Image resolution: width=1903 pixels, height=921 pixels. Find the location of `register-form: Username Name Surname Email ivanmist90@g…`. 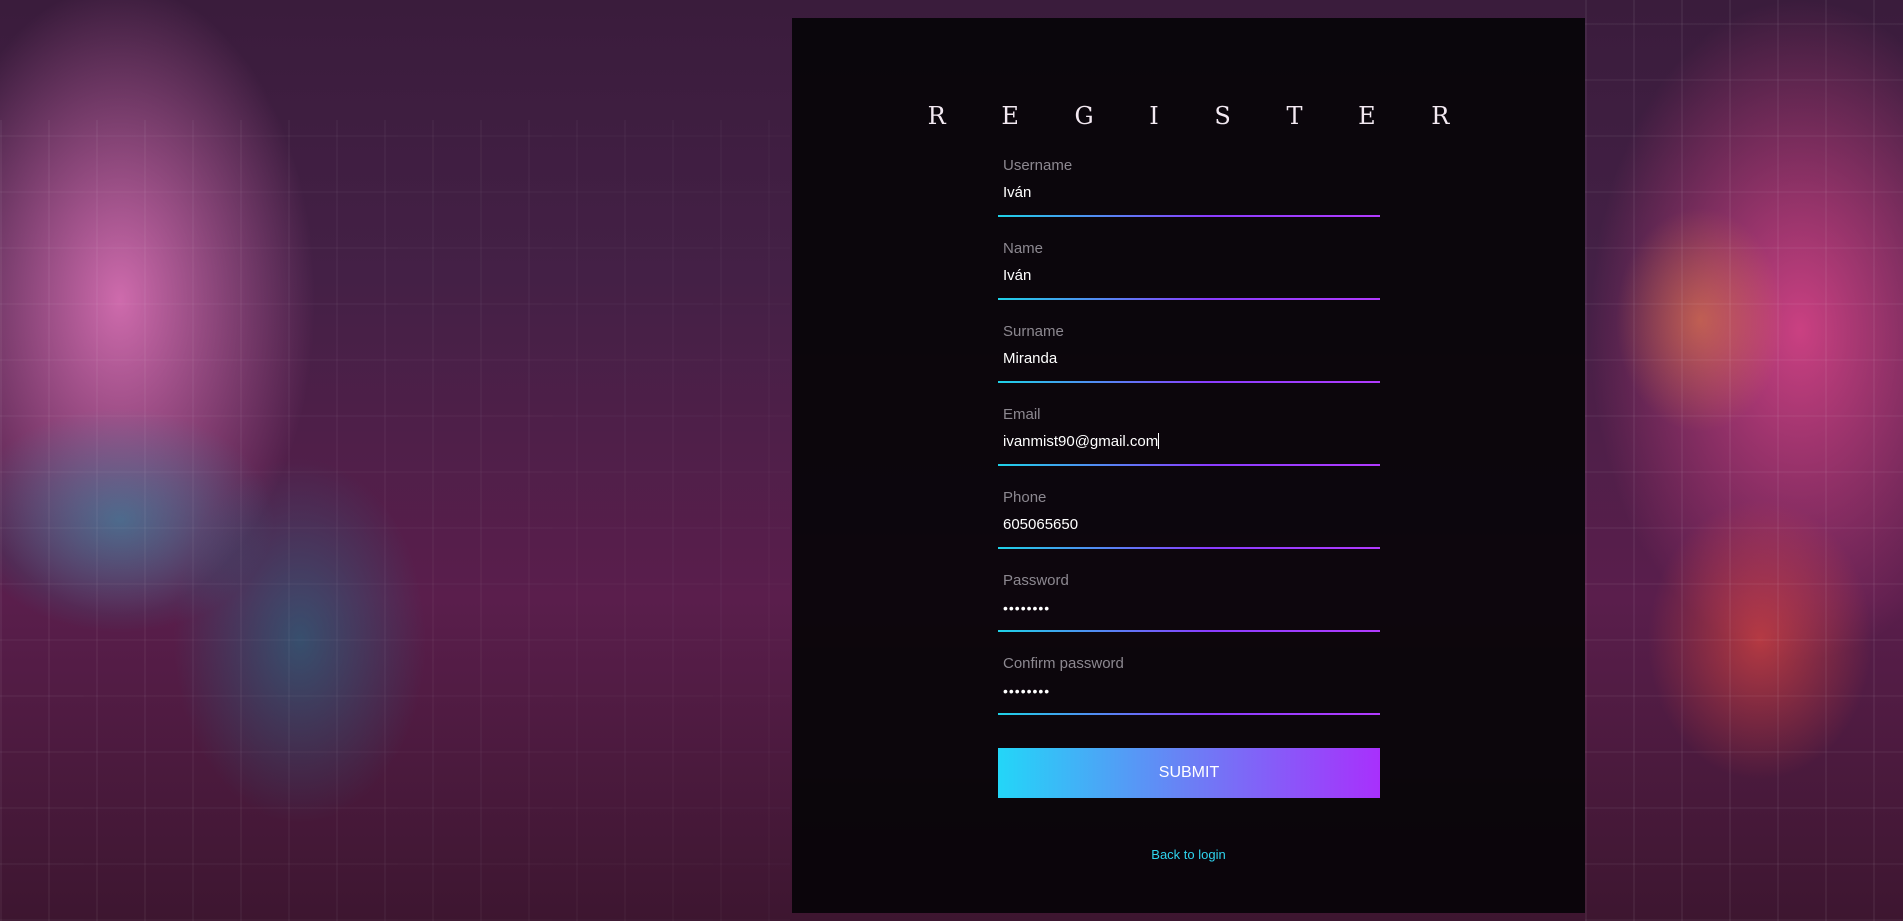

register-form: Username Name Surname Email ivanmist90@g… is located at coordinates (1189, 430).